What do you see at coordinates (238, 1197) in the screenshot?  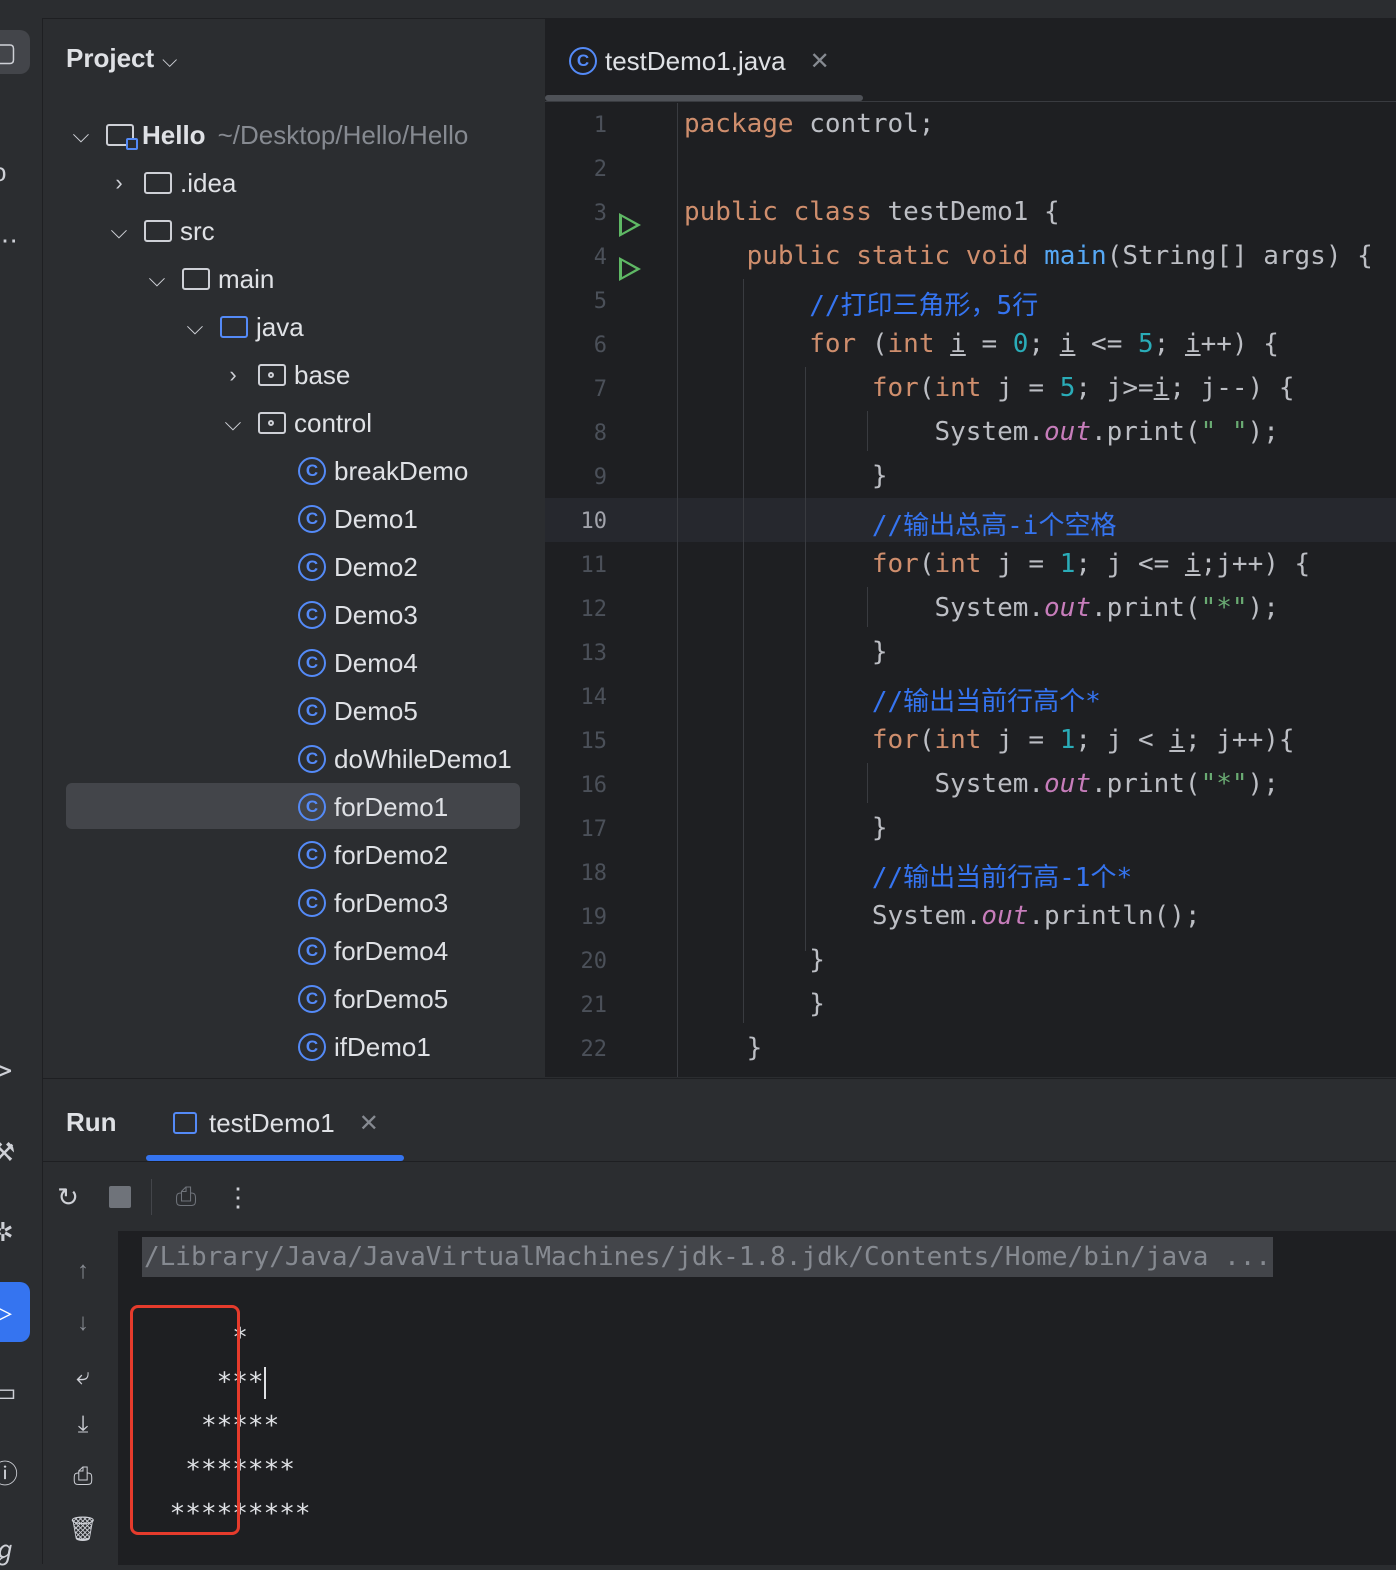 I see `more-vertical-icon: ⋮` at bounding box center [238, 1197].